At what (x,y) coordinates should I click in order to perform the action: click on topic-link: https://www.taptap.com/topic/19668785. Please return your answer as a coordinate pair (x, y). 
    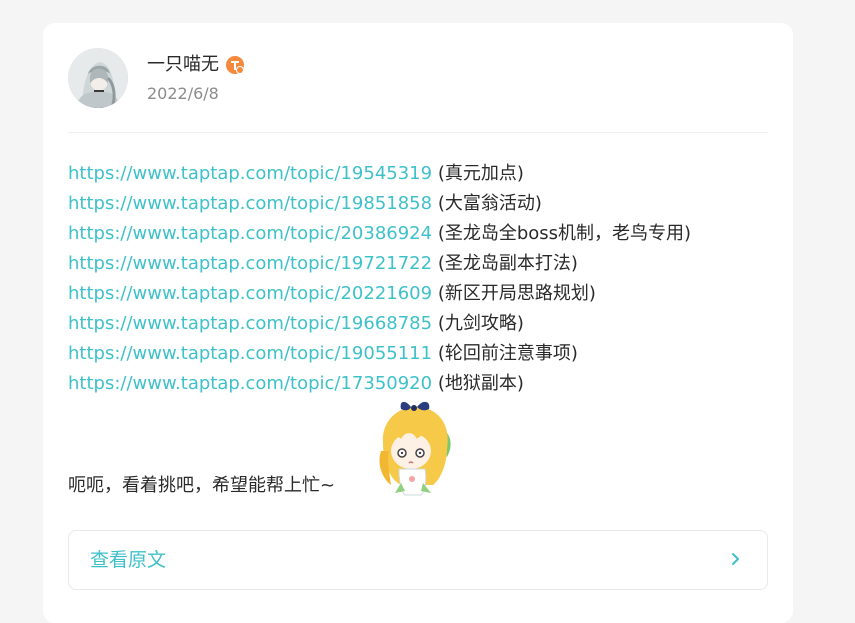
    Looking at the image, I should click on (250, 323).